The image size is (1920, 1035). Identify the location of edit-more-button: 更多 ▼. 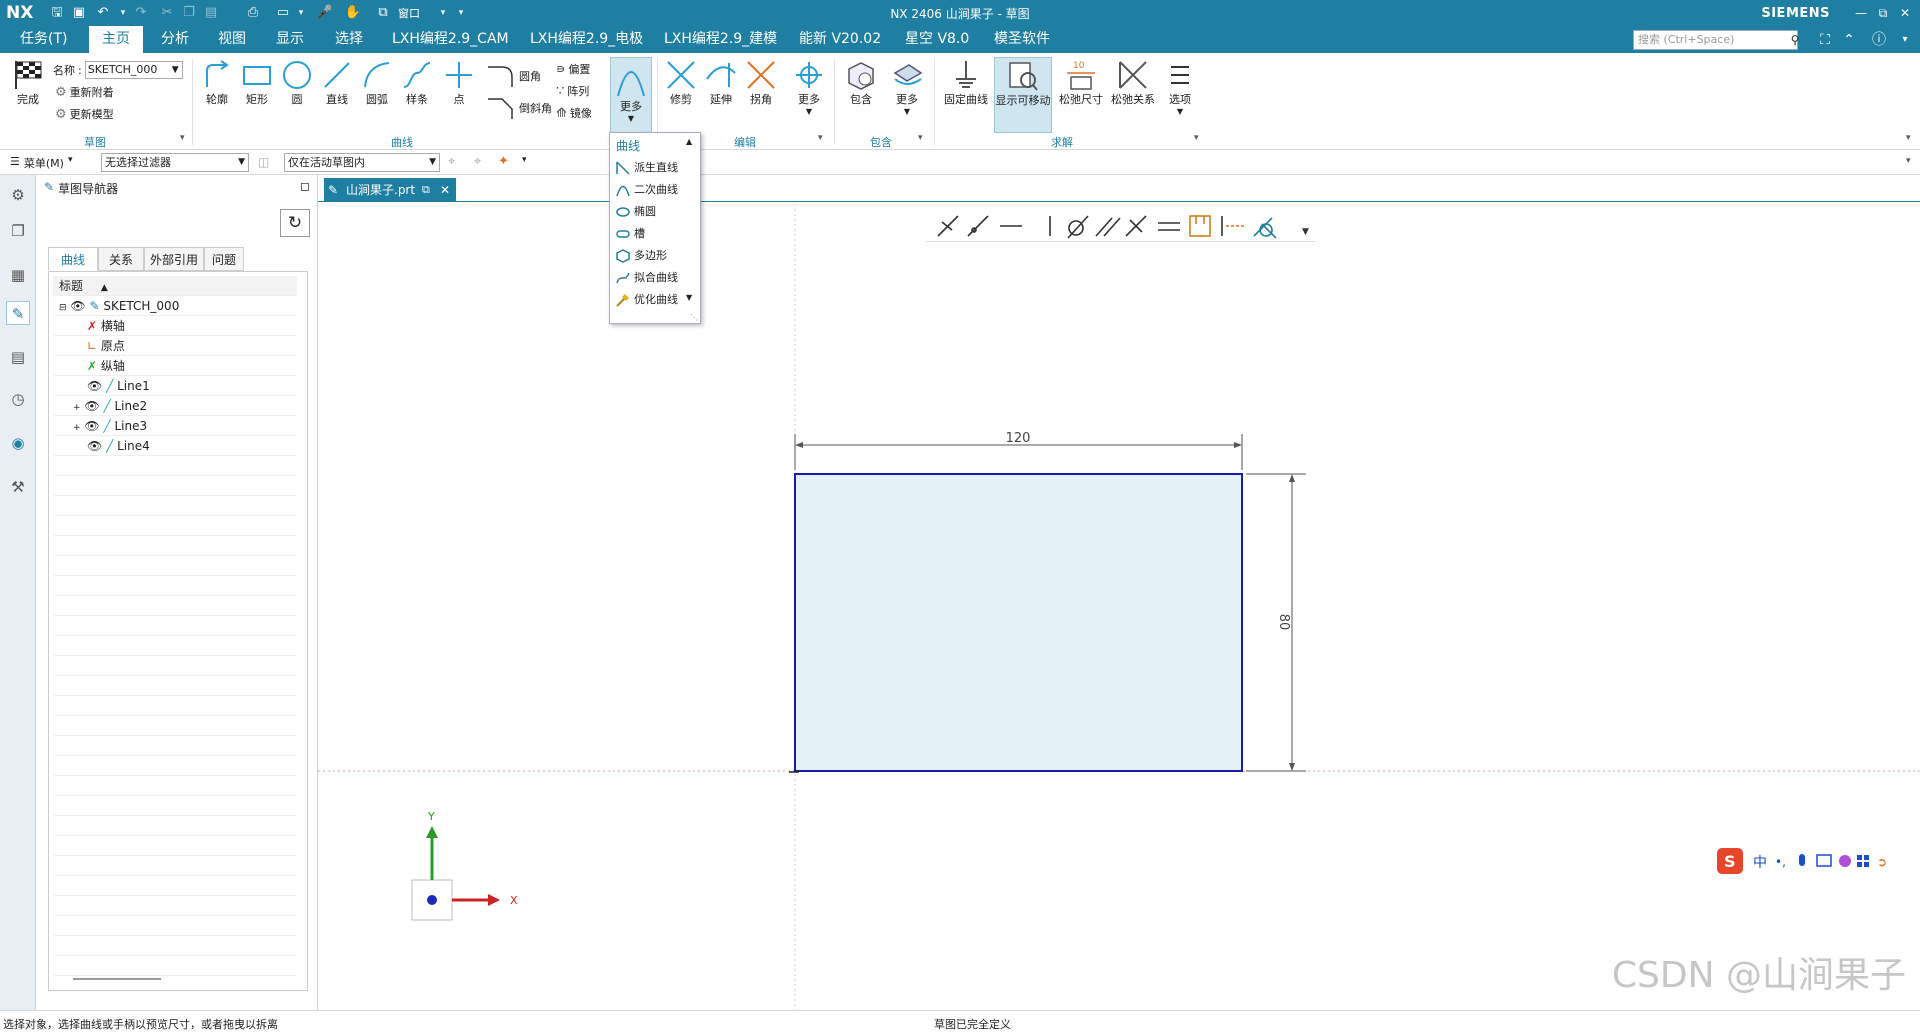
(809, 87).